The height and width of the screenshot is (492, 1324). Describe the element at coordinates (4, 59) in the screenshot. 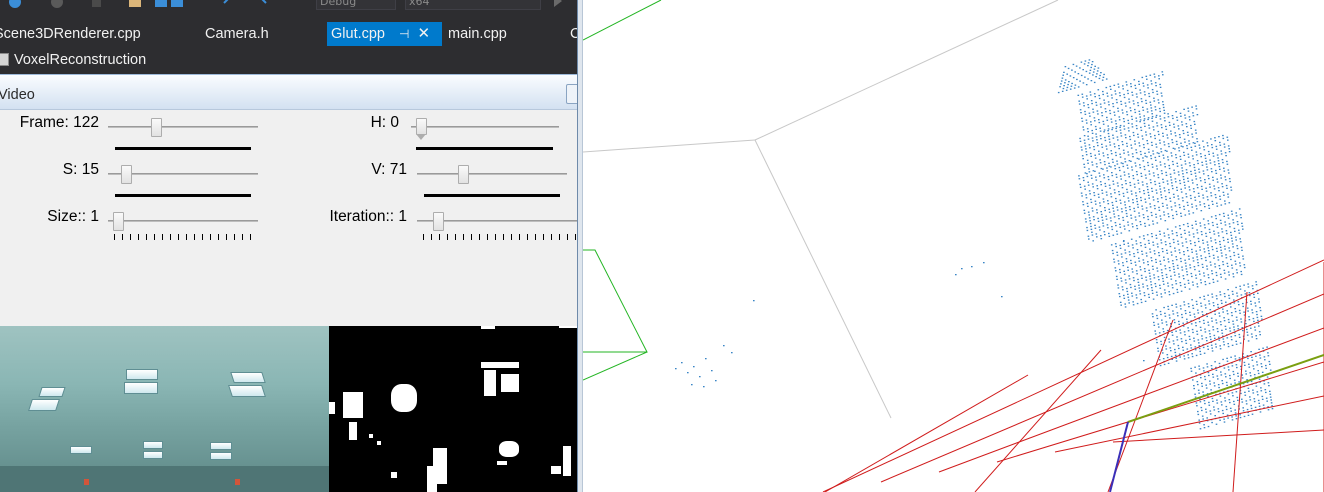

I see `window-app-icon` at that location.